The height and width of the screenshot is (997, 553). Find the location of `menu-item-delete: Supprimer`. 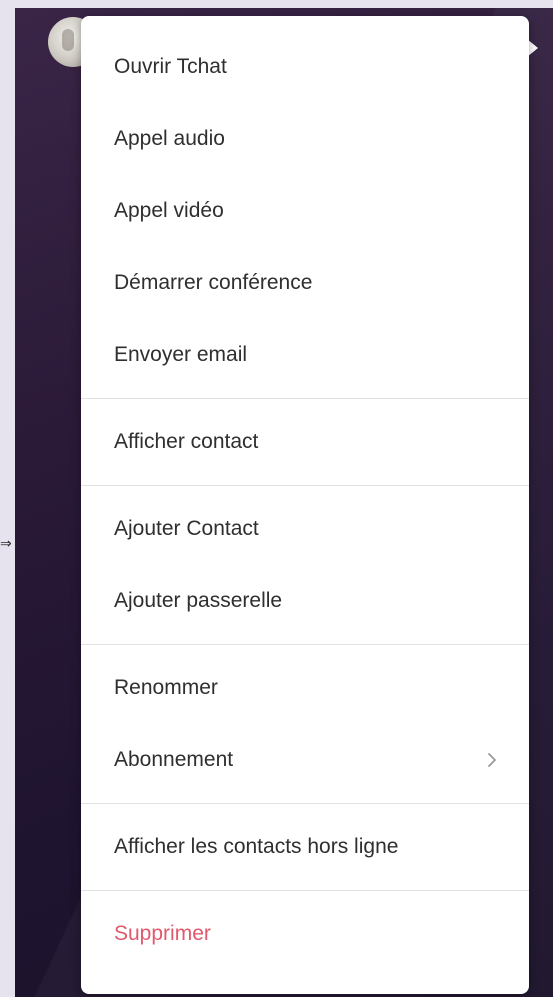

menu-item-delete: Supprimer is located at coordinates (305, 934).